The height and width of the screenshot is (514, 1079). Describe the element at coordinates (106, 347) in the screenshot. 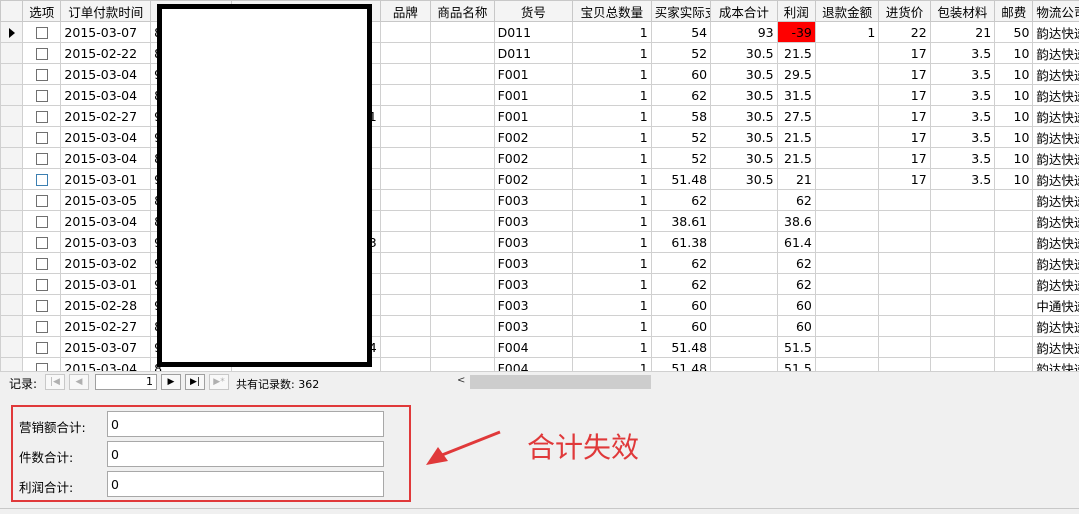

I see `cell-date: 2015-03-07` at that location.